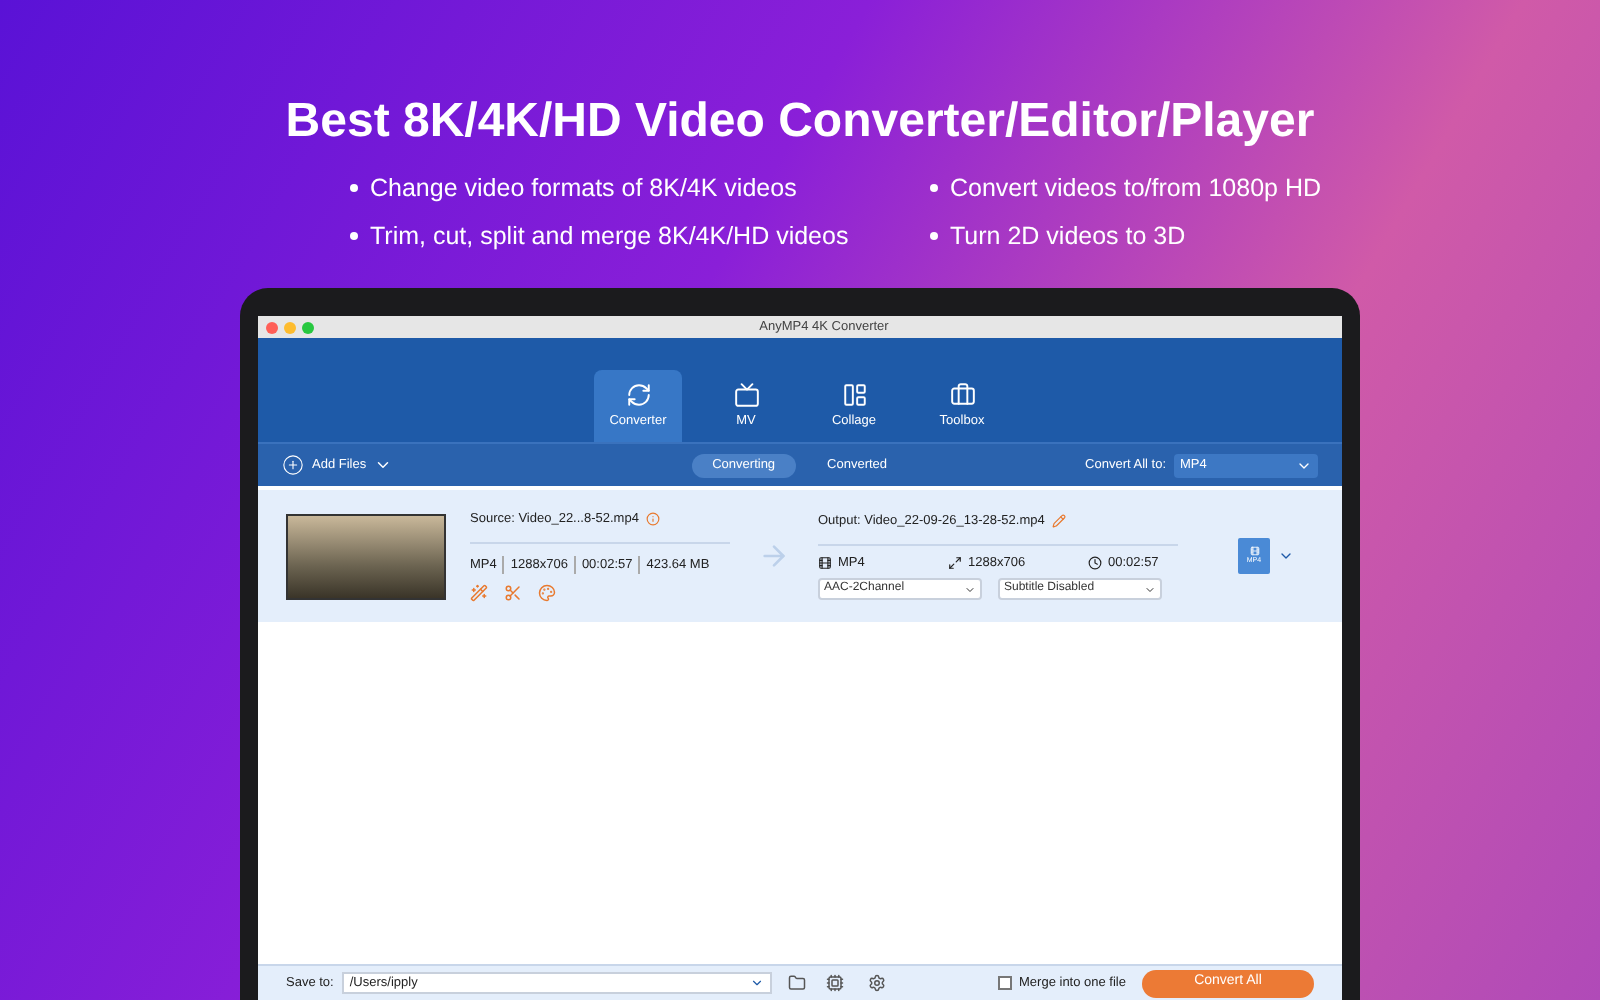 The image size is (1600, 1000). Describe the element at coordinates (796, 983) in the screenshot. I see `folder-icon` at that location.